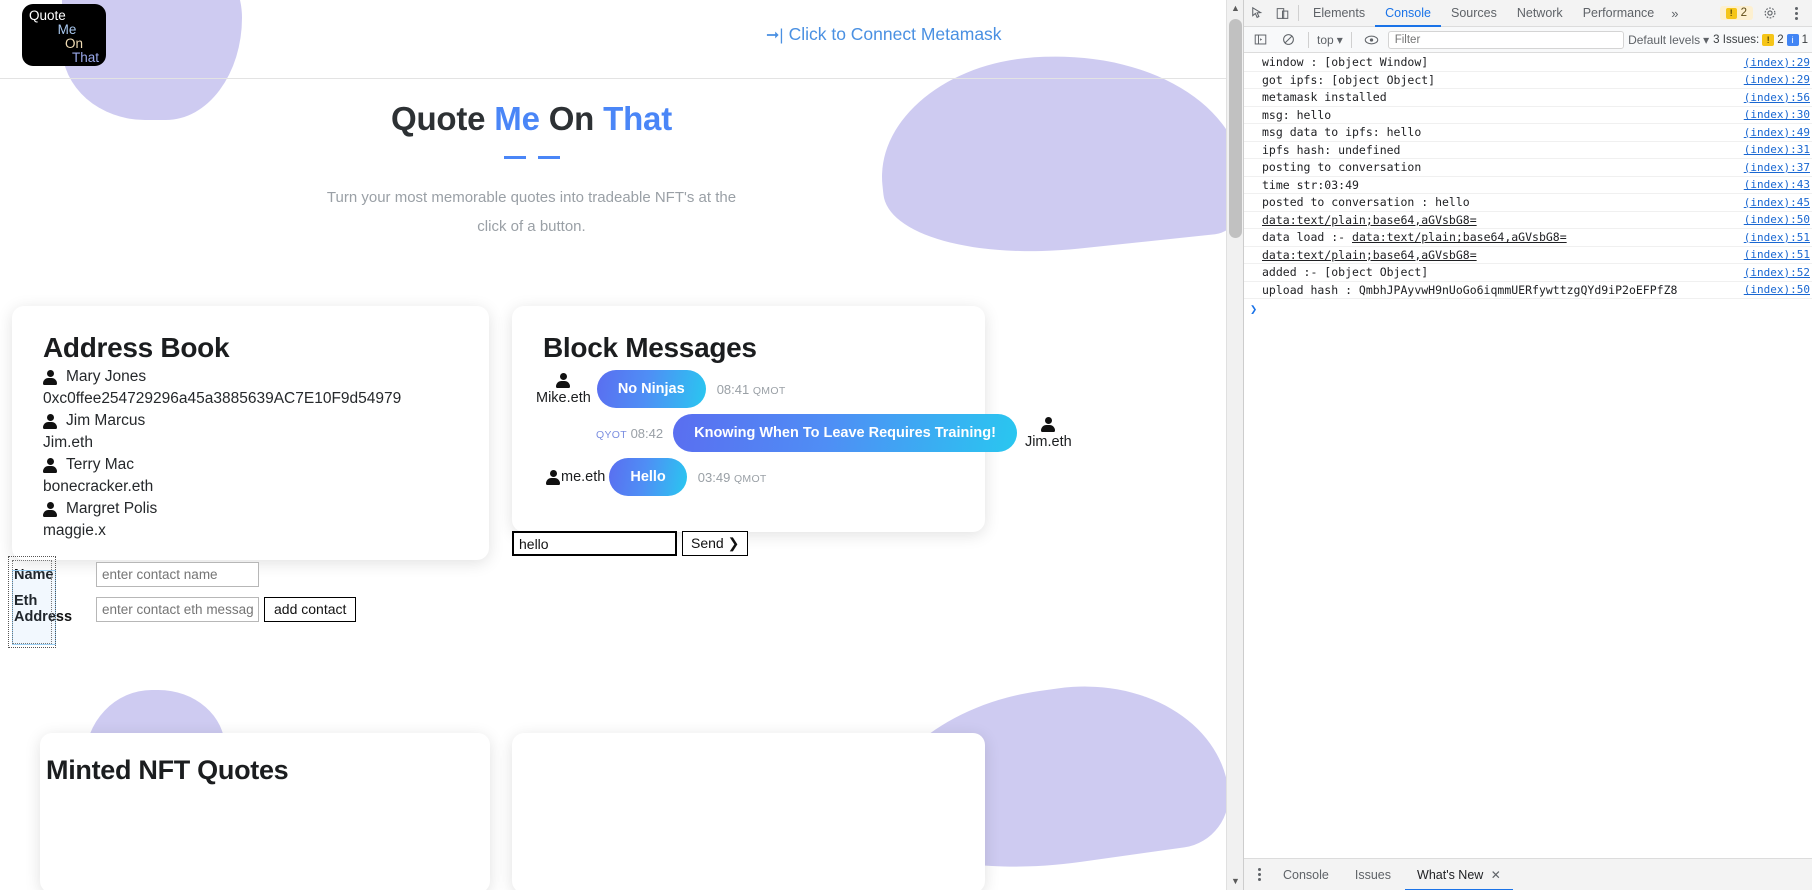  Describe the element at coordinates (1770, 13) in the screenshot. I see `gear-icon` at that location.